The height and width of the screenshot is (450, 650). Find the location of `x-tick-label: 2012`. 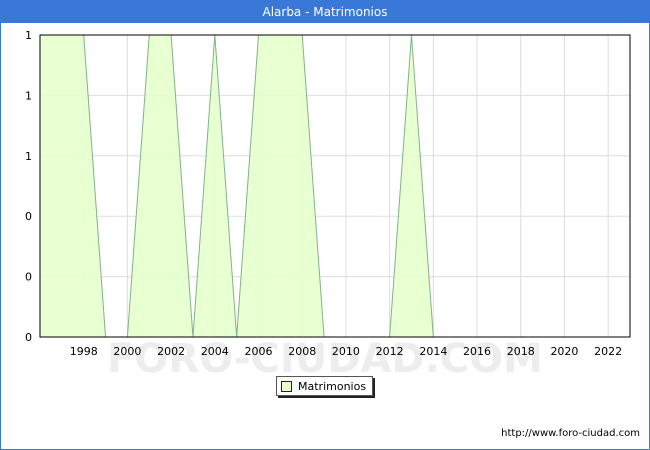

x-tick-label: 2012 is located at coordinates (390, 351).